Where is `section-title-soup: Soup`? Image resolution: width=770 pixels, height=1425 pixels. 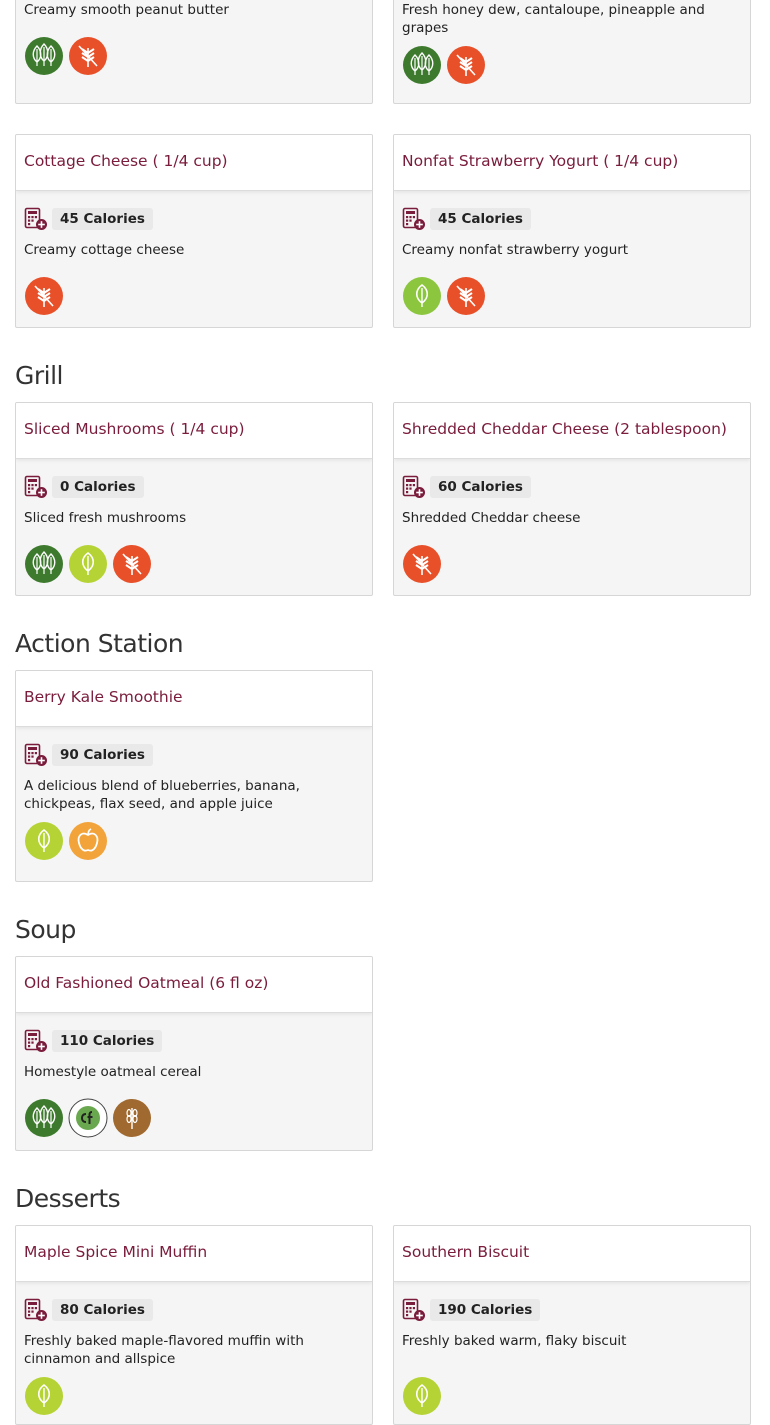 section-title-soup: Soup is located at coordinates (45, 929).